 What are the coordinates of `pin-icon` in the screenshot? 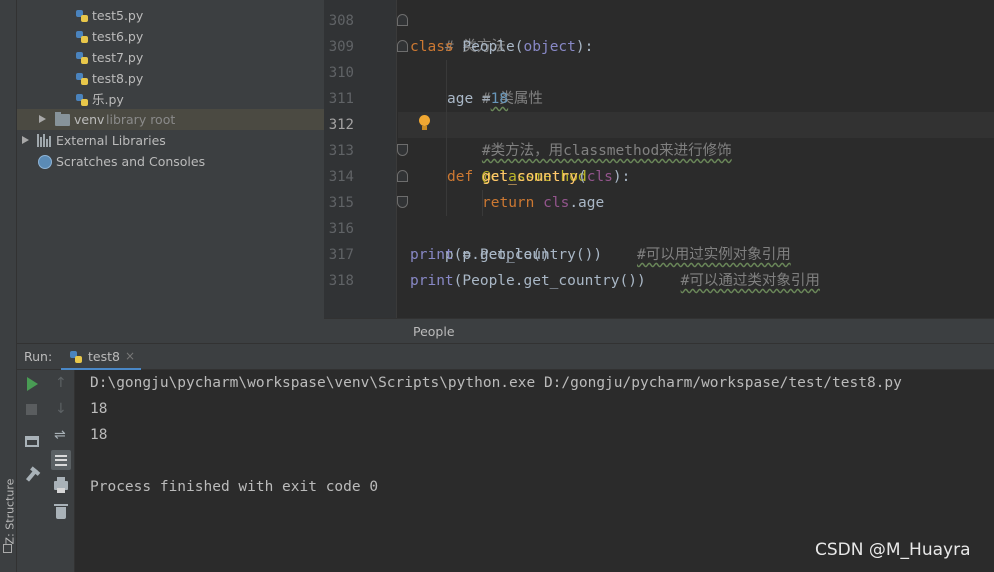 It's located at (32, 475).